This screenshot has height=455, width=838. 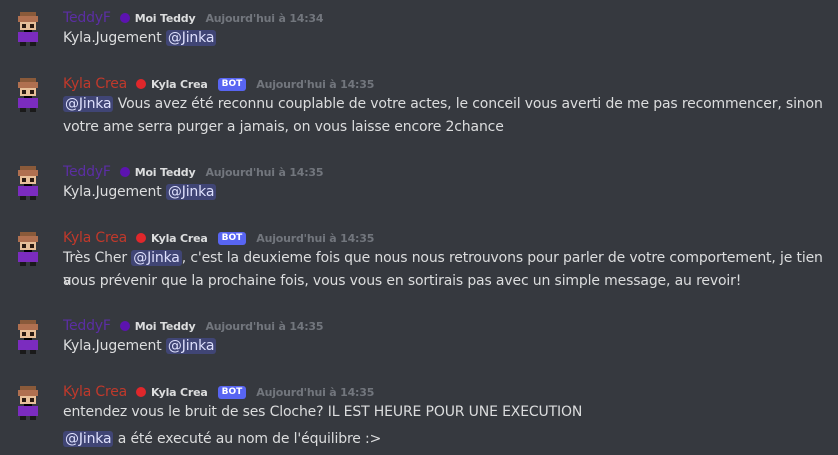 What do you see at coordinates (247, 439) in the screenshot?
I see `message-text: a été executé au nom de l'équilibre :>` at bounding box center [247, 439].